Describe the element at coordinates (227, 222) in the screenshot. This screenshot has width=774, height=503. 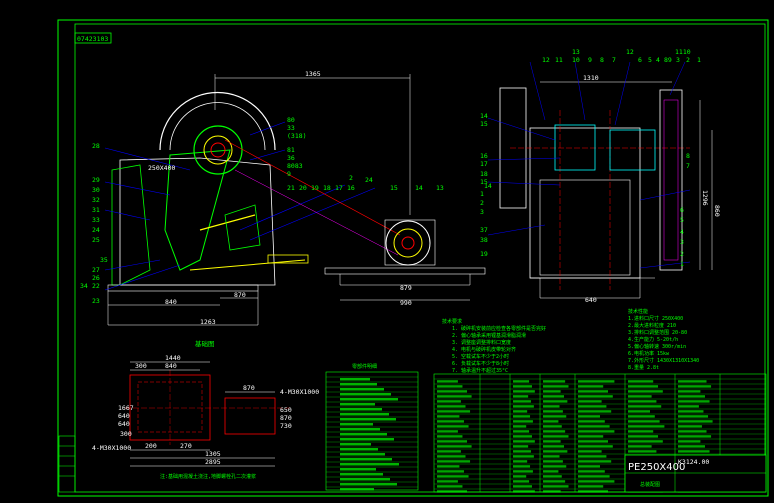
I see `toggle-plate` at that location.